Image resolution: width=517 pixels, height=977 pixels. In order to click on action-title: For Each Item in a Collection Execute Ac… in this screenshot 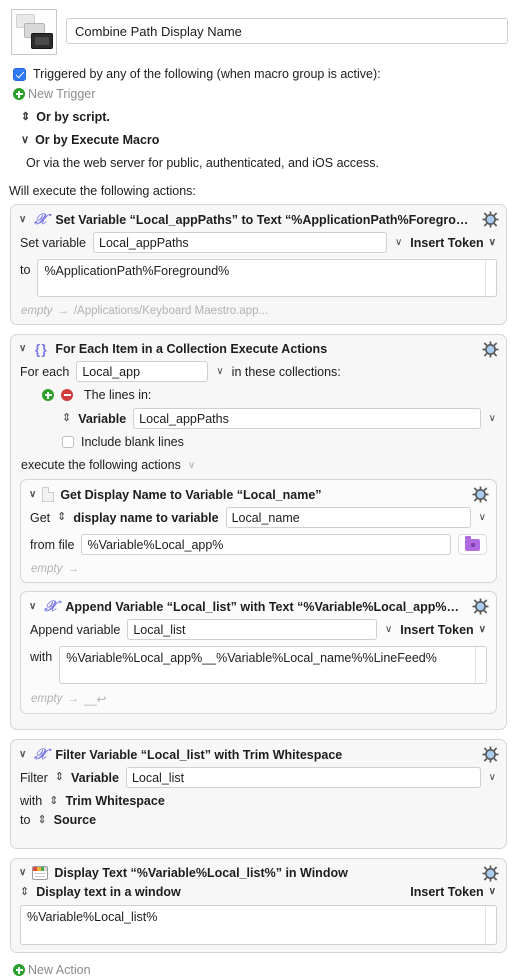, I will do `click(191, 349)`.